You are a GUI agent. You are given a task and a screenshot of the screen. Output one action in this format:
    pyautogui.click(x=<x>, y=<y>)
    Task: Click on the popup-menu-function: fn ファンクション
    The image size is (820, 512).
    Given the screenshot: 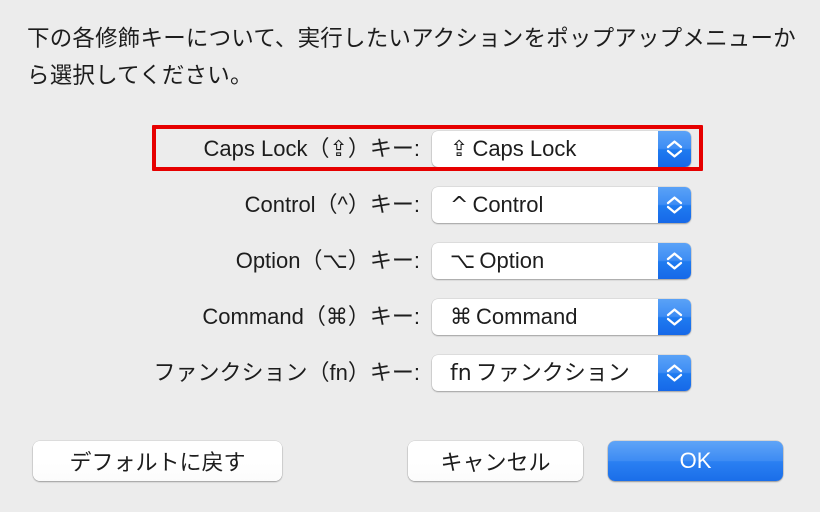 What is the action you would take?
    pyautogui.click(x=561, y=373)
    